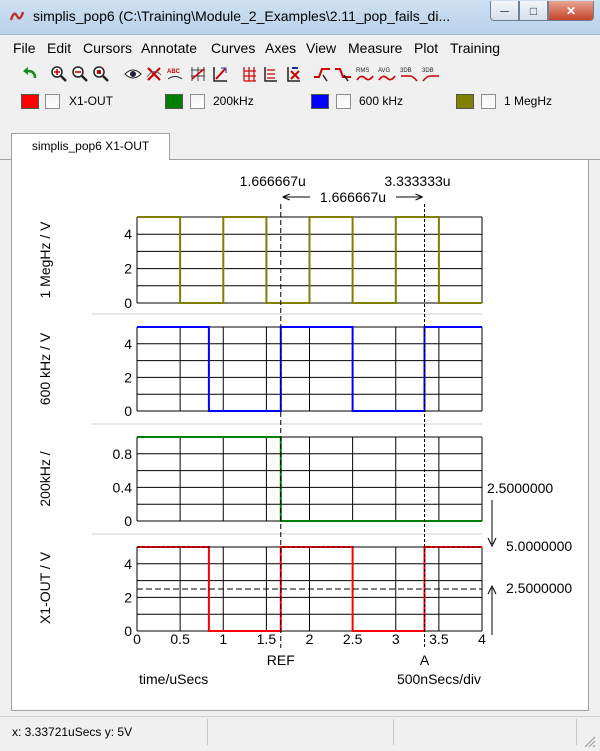 This screenshot has height=751, width=600. I want to click on menu-plot: Plot, so click(426, 48).